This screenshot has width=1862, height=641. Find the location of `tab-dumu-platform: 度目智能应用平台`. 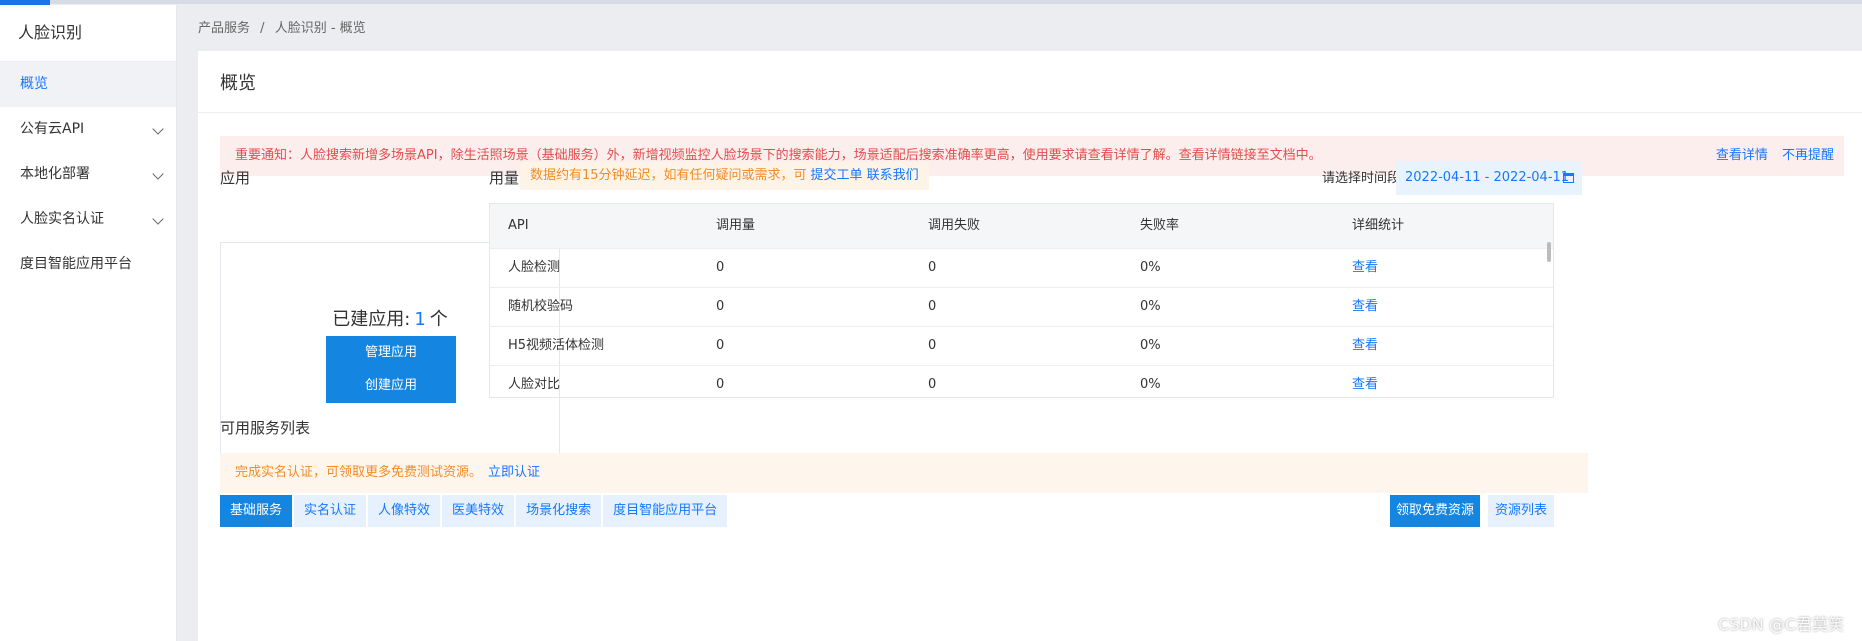

tab-dumu-platform: 度目智能应用平台 is located at coordinates (665, 511).